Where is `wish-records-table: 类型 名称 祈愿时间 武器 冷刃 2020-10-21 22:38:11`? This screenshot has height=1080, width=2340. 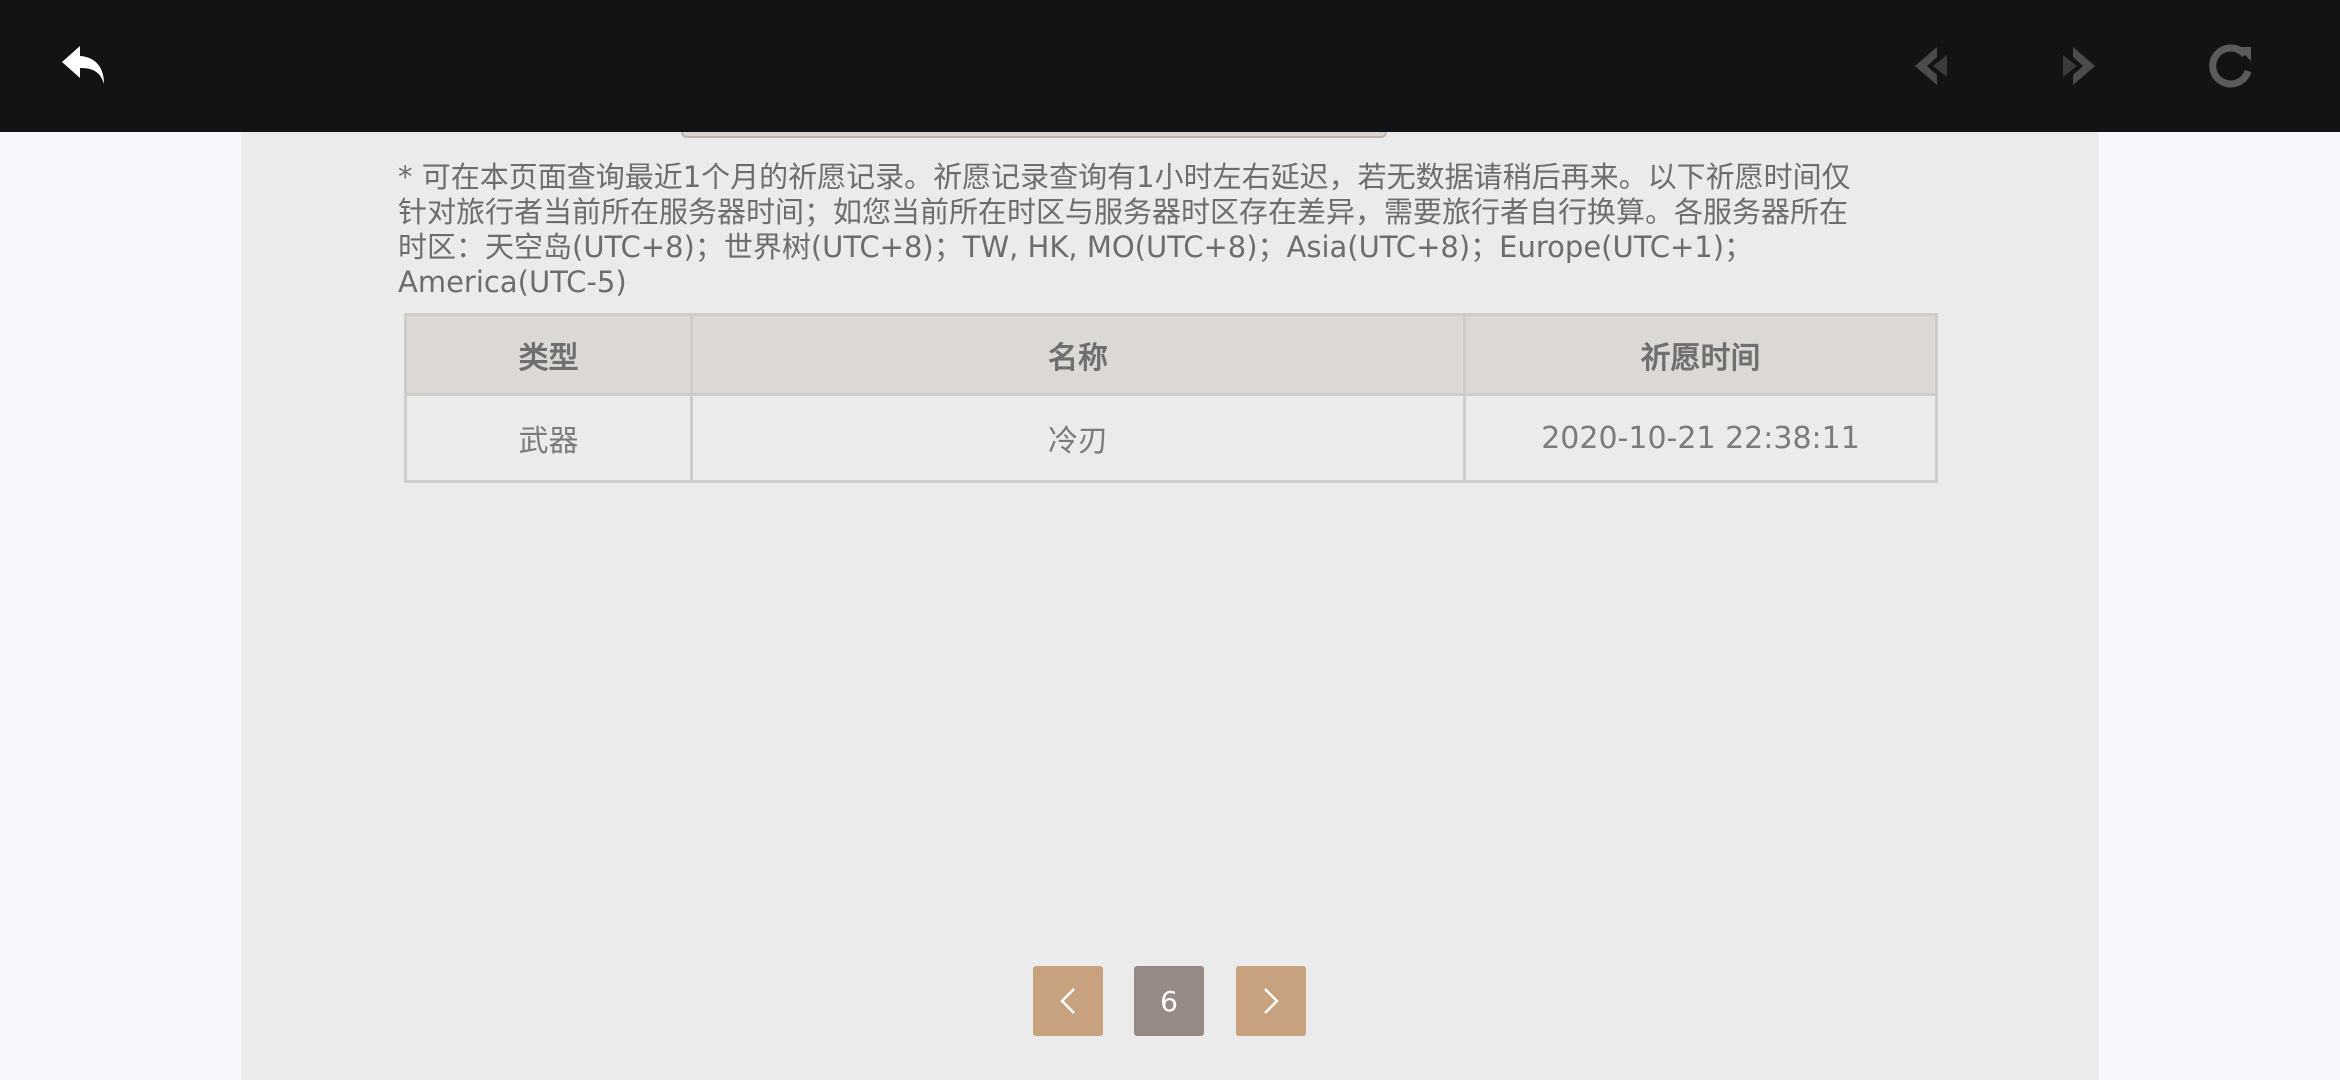
wish-records-table: 类型 名称 祈愿时间 武器 冷刃 2020-10-21 22:38:11 is located at coordinates (1171, 398).